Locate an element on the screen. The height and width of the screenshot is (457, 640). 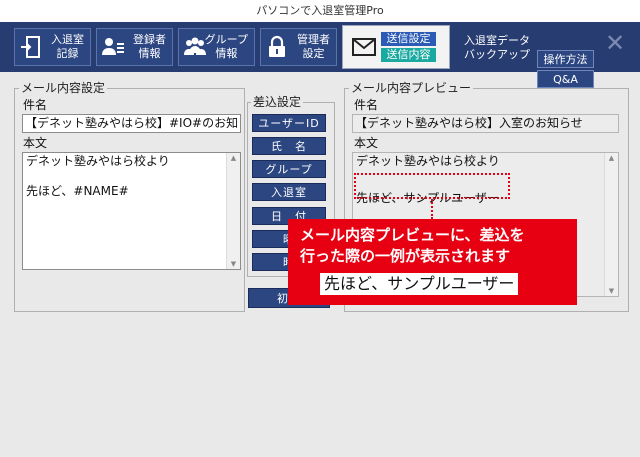
help-button: 操作方法 is located at coordinates (565, 59).